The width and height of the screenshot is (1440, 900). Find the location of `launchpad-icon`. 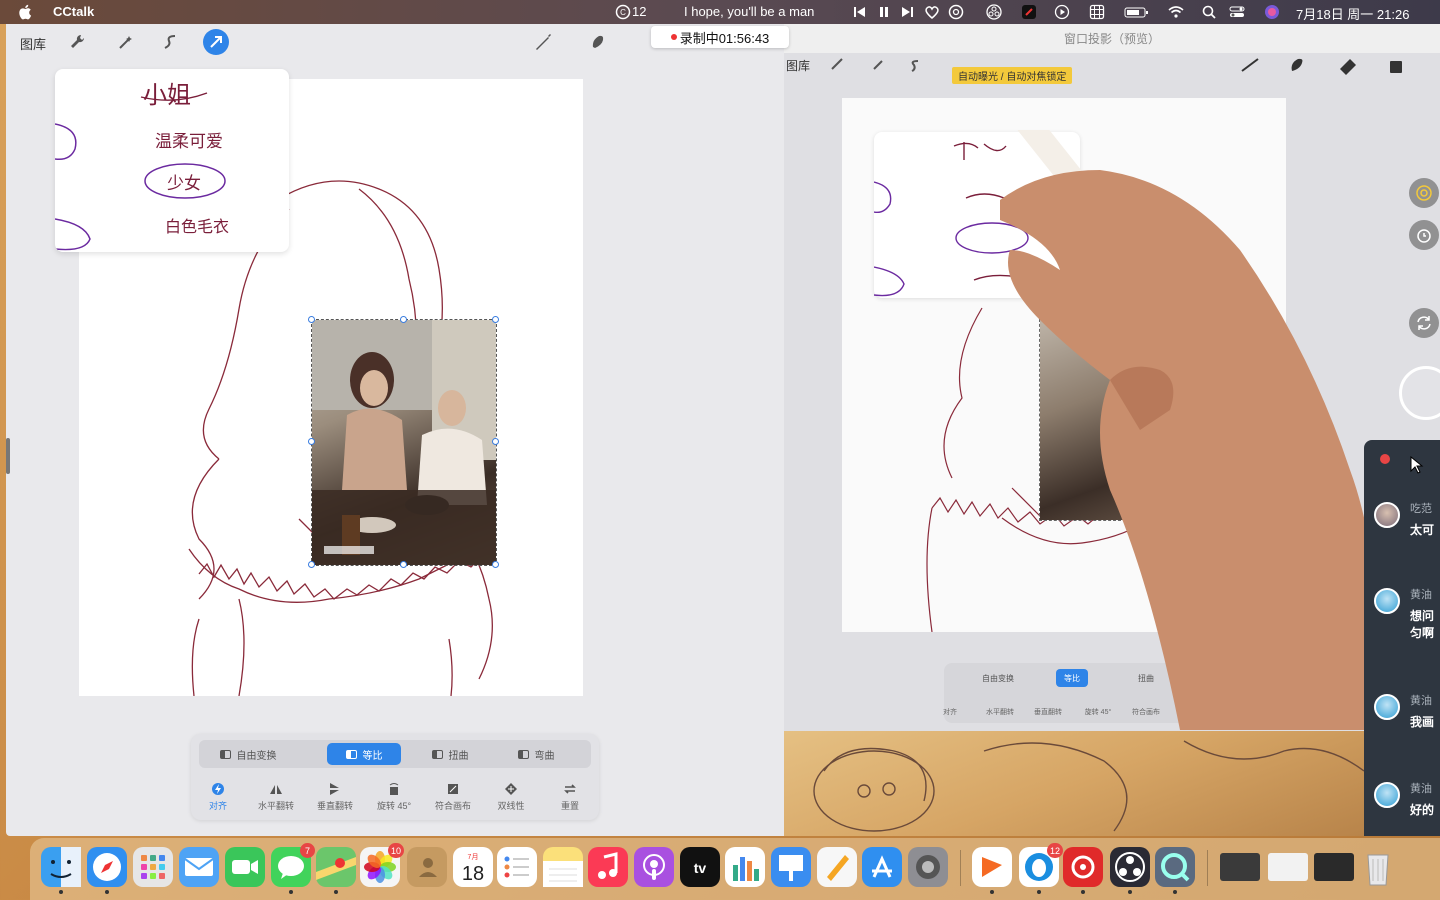

launchpad-icon is located at coordinates (153, 867).